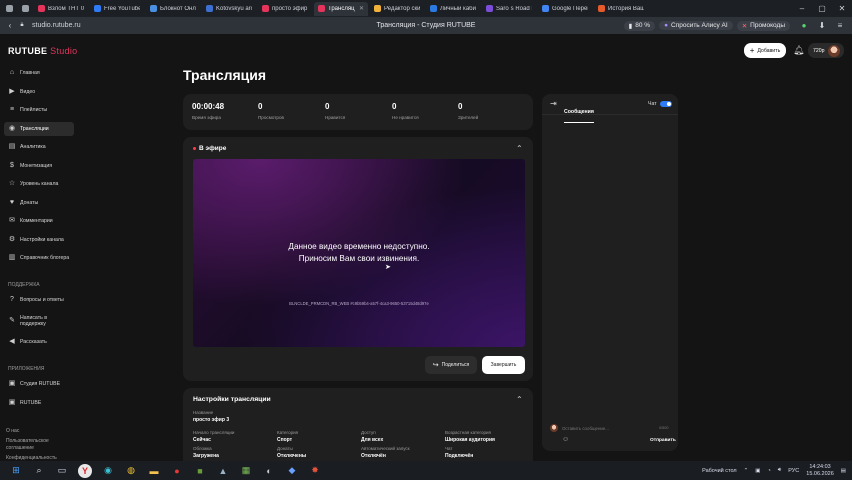  What do you see at coordinates (519, 148) in the screenshot?
I see `collapse-live-button: ⌃` at bounding box center [519, 148].